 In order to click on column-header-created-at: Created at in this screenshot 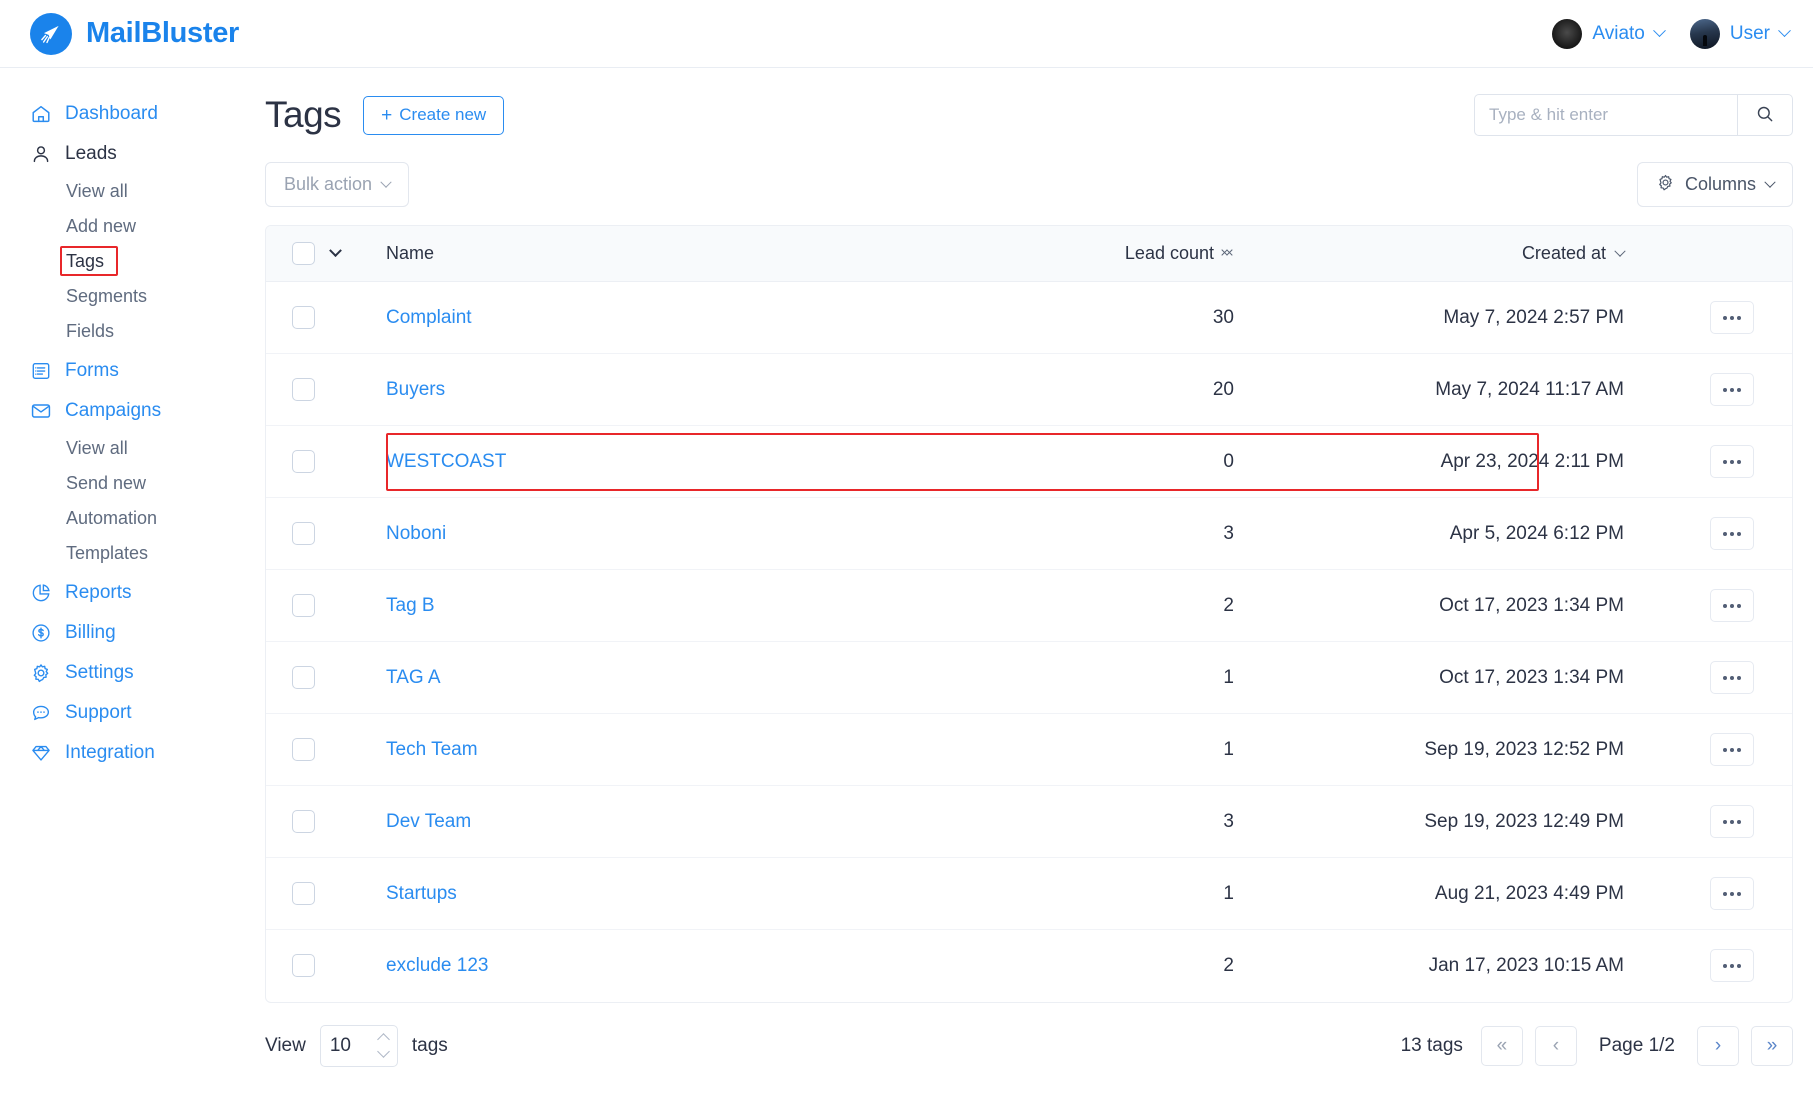, I will do `click(1476, 254)`.